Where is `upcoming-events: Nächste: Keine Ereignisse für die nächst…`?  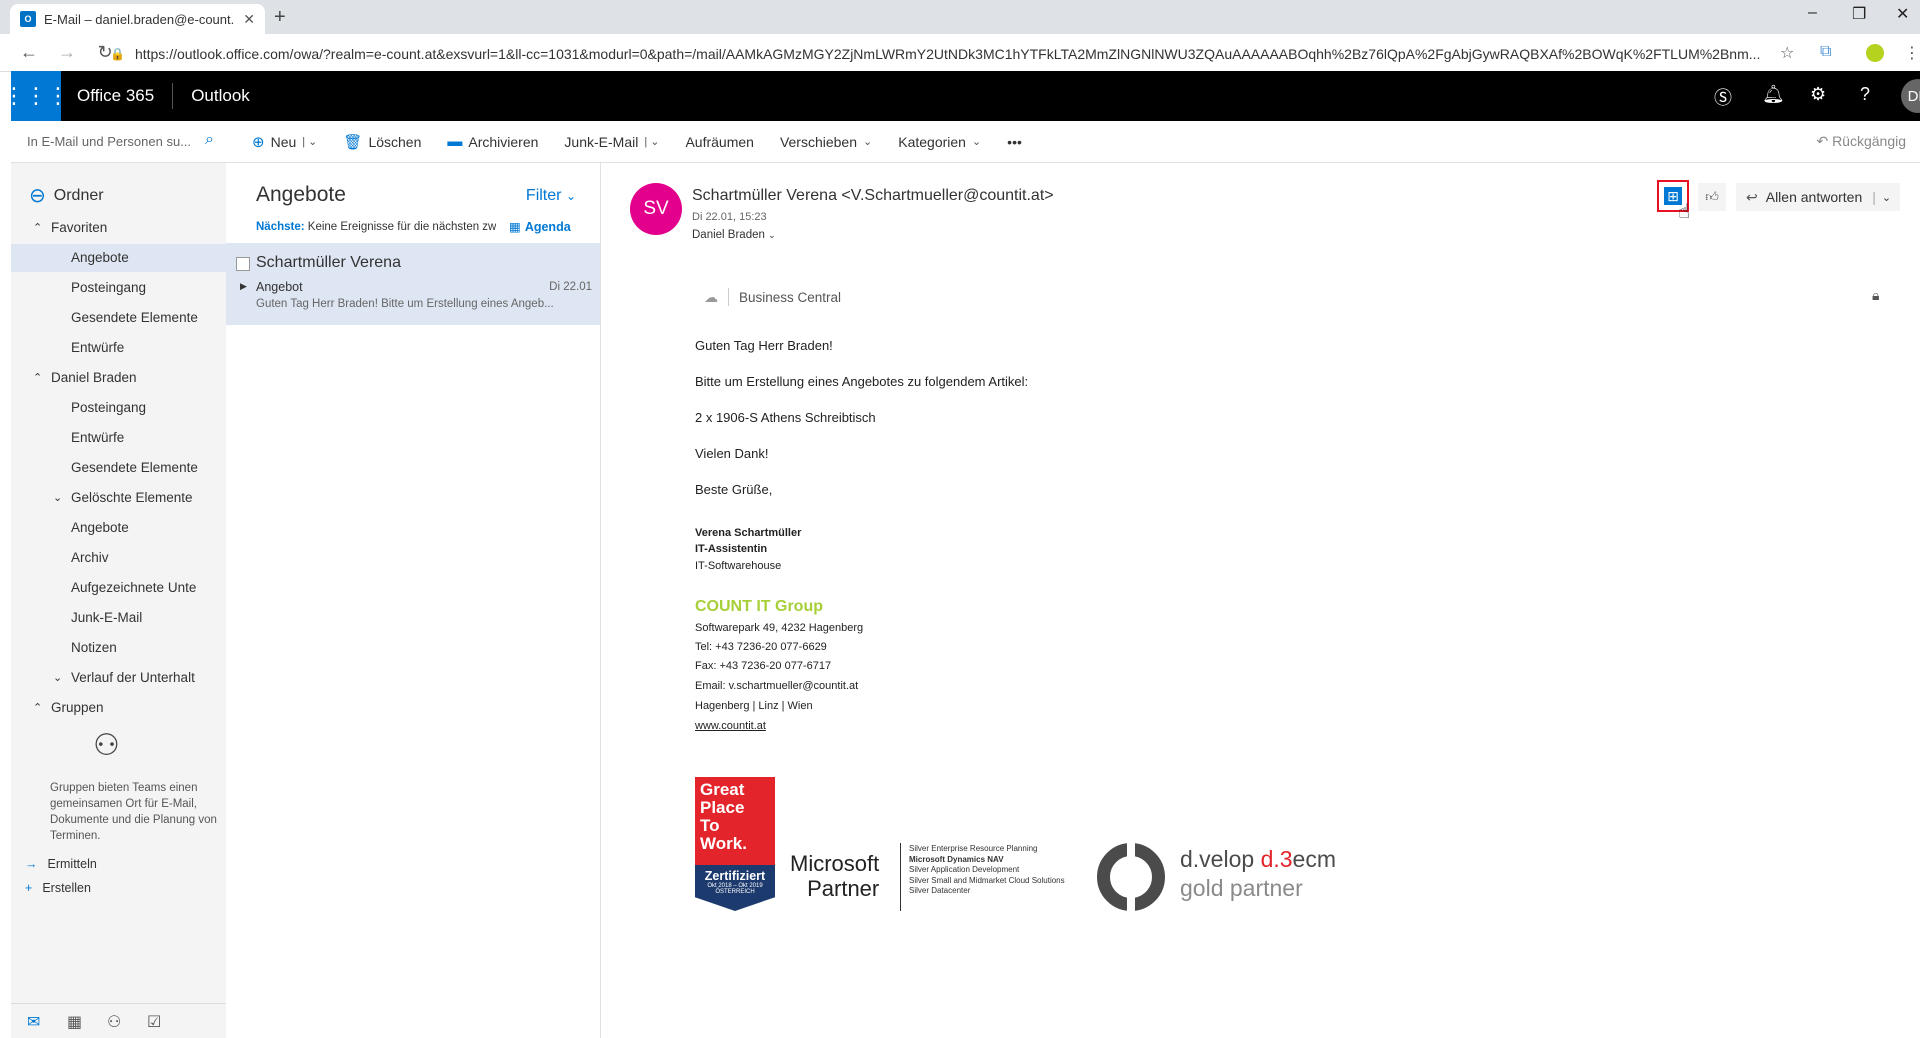 upcoming-events: Nächste: Keine Ereignisse für die nächst… is located at coordinates (376, 227).